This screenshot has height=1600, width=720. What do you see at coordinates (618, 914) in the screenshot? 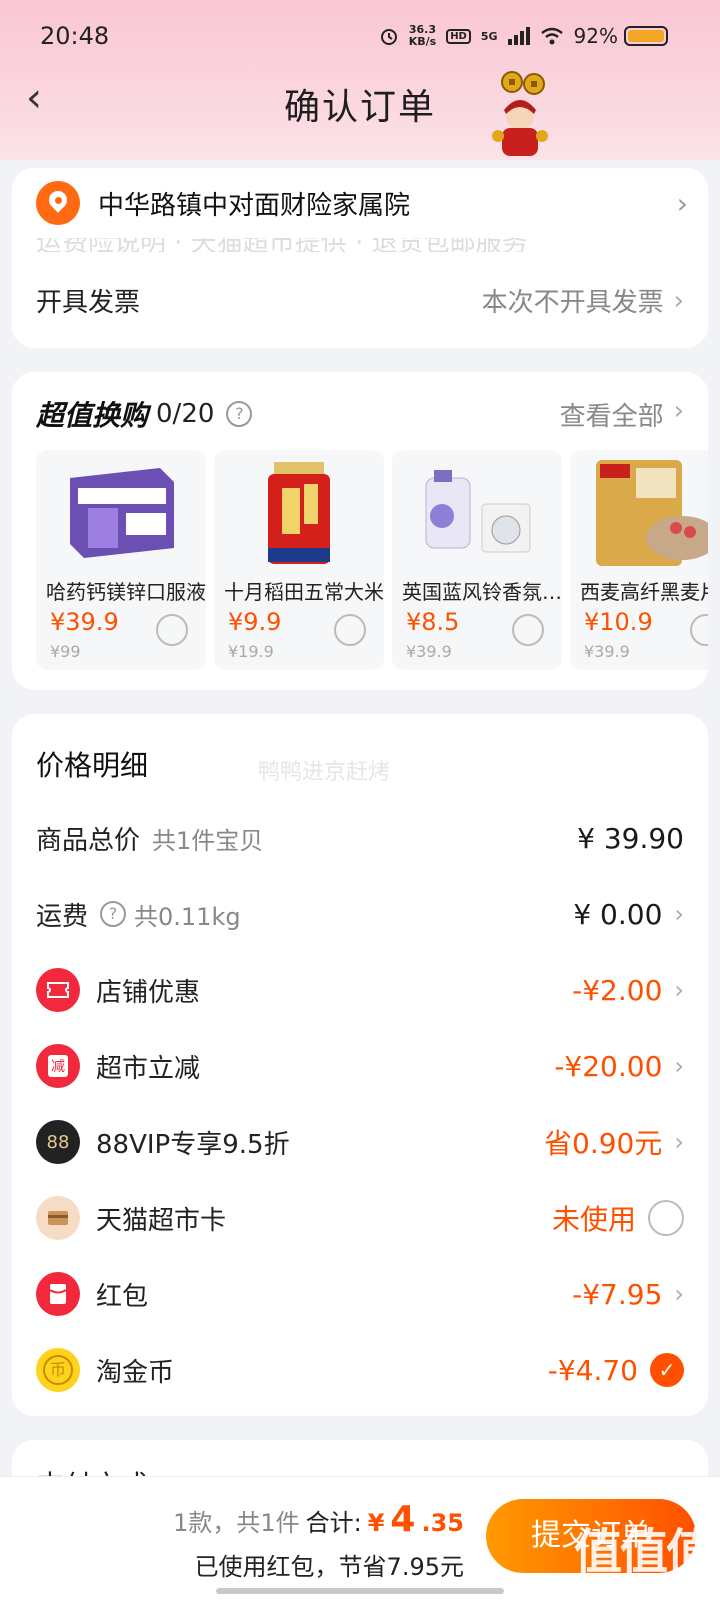
I see `shipping-value: ¥ 0.00` at bounding box center [618, 914].